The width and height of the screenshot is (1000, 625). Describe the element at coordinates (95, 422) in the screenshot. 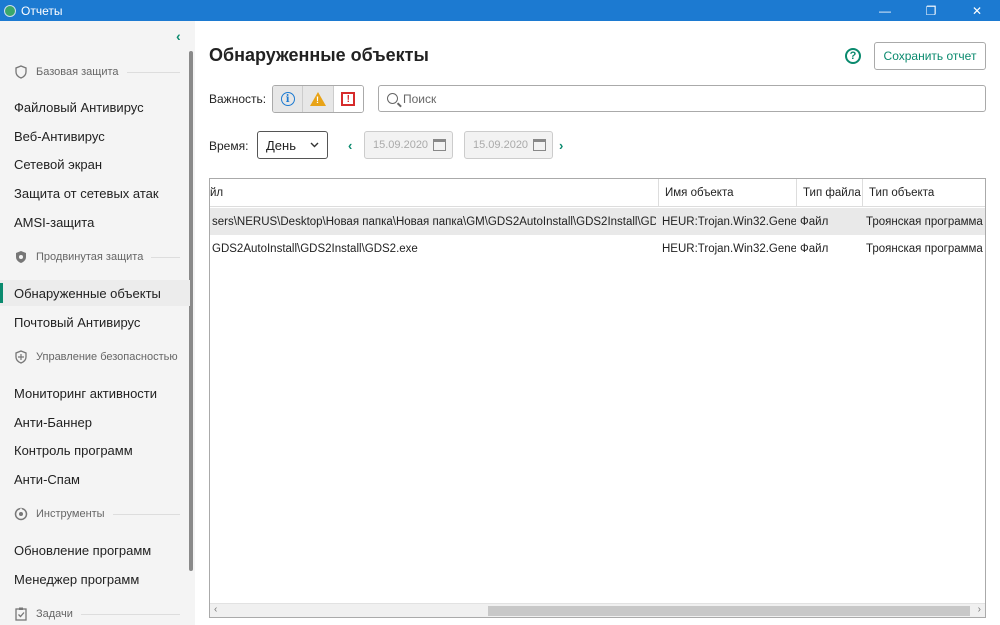

I see `sidebar-item-anti-banner: Анти-Баннер` at that location.